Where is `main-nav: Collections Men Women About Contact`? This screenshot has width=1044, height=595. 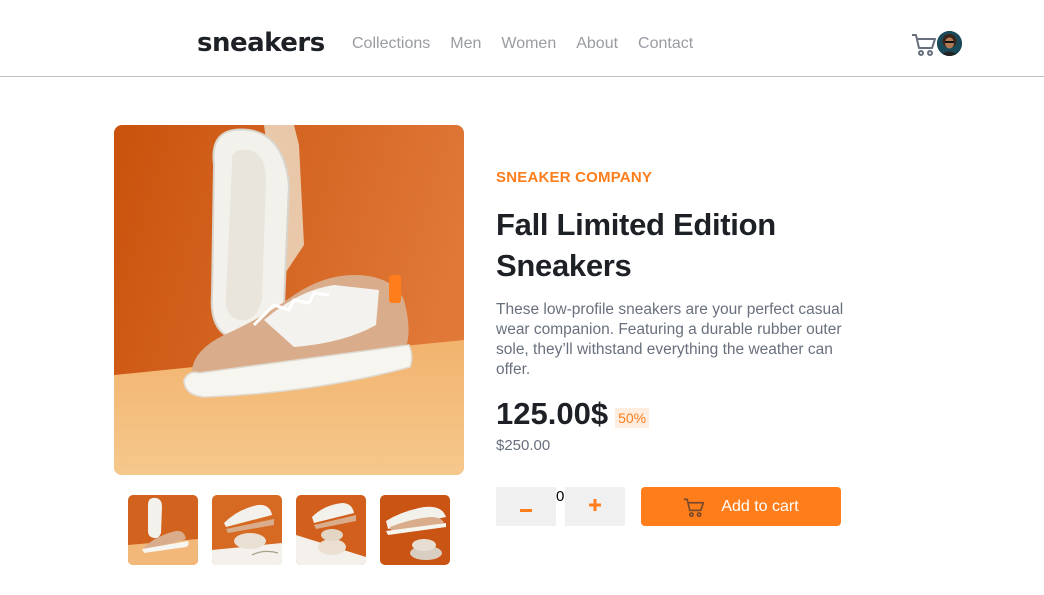
main-nav: Collections Men Women About Contact is located at coordinates (522, 44).